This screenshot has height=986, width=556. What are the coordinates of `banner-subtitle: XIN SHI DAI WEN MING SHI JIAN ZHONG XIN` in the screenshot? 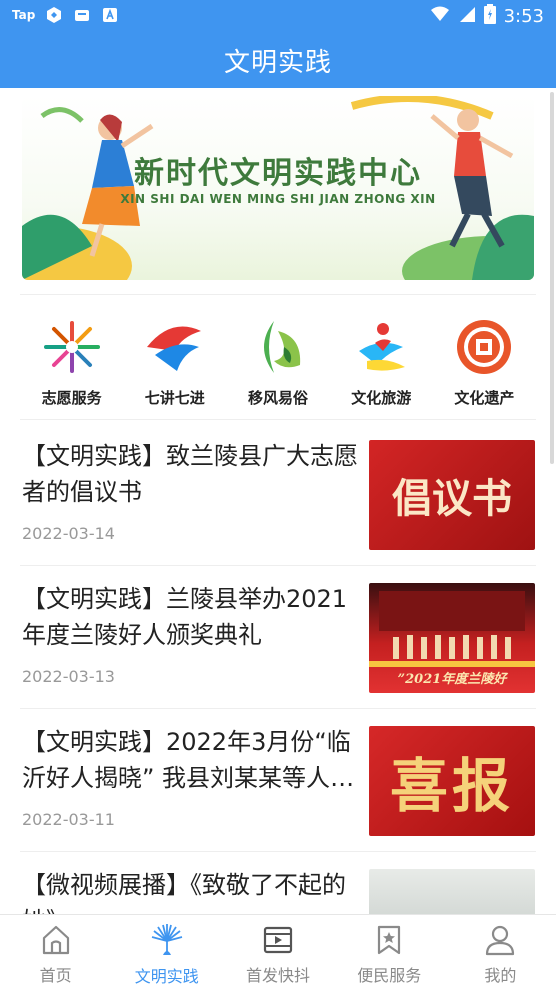 It's located at (278, 199).